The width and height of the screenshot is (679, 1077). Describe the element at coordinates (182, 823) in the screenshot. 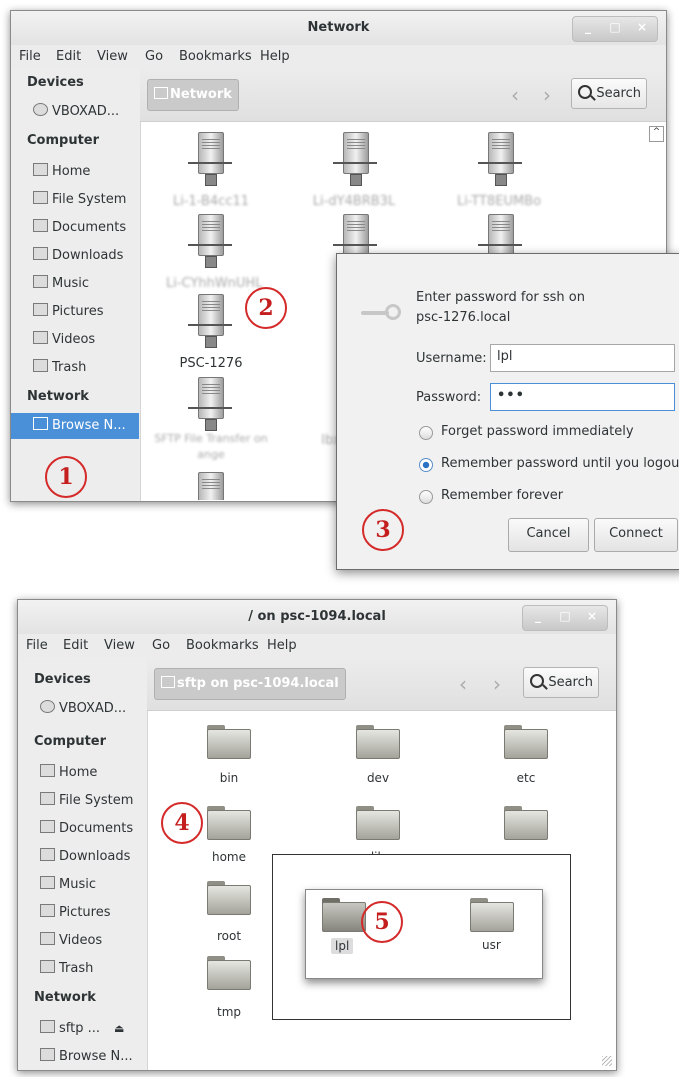

I see `step-badge-4: 4` at that location.